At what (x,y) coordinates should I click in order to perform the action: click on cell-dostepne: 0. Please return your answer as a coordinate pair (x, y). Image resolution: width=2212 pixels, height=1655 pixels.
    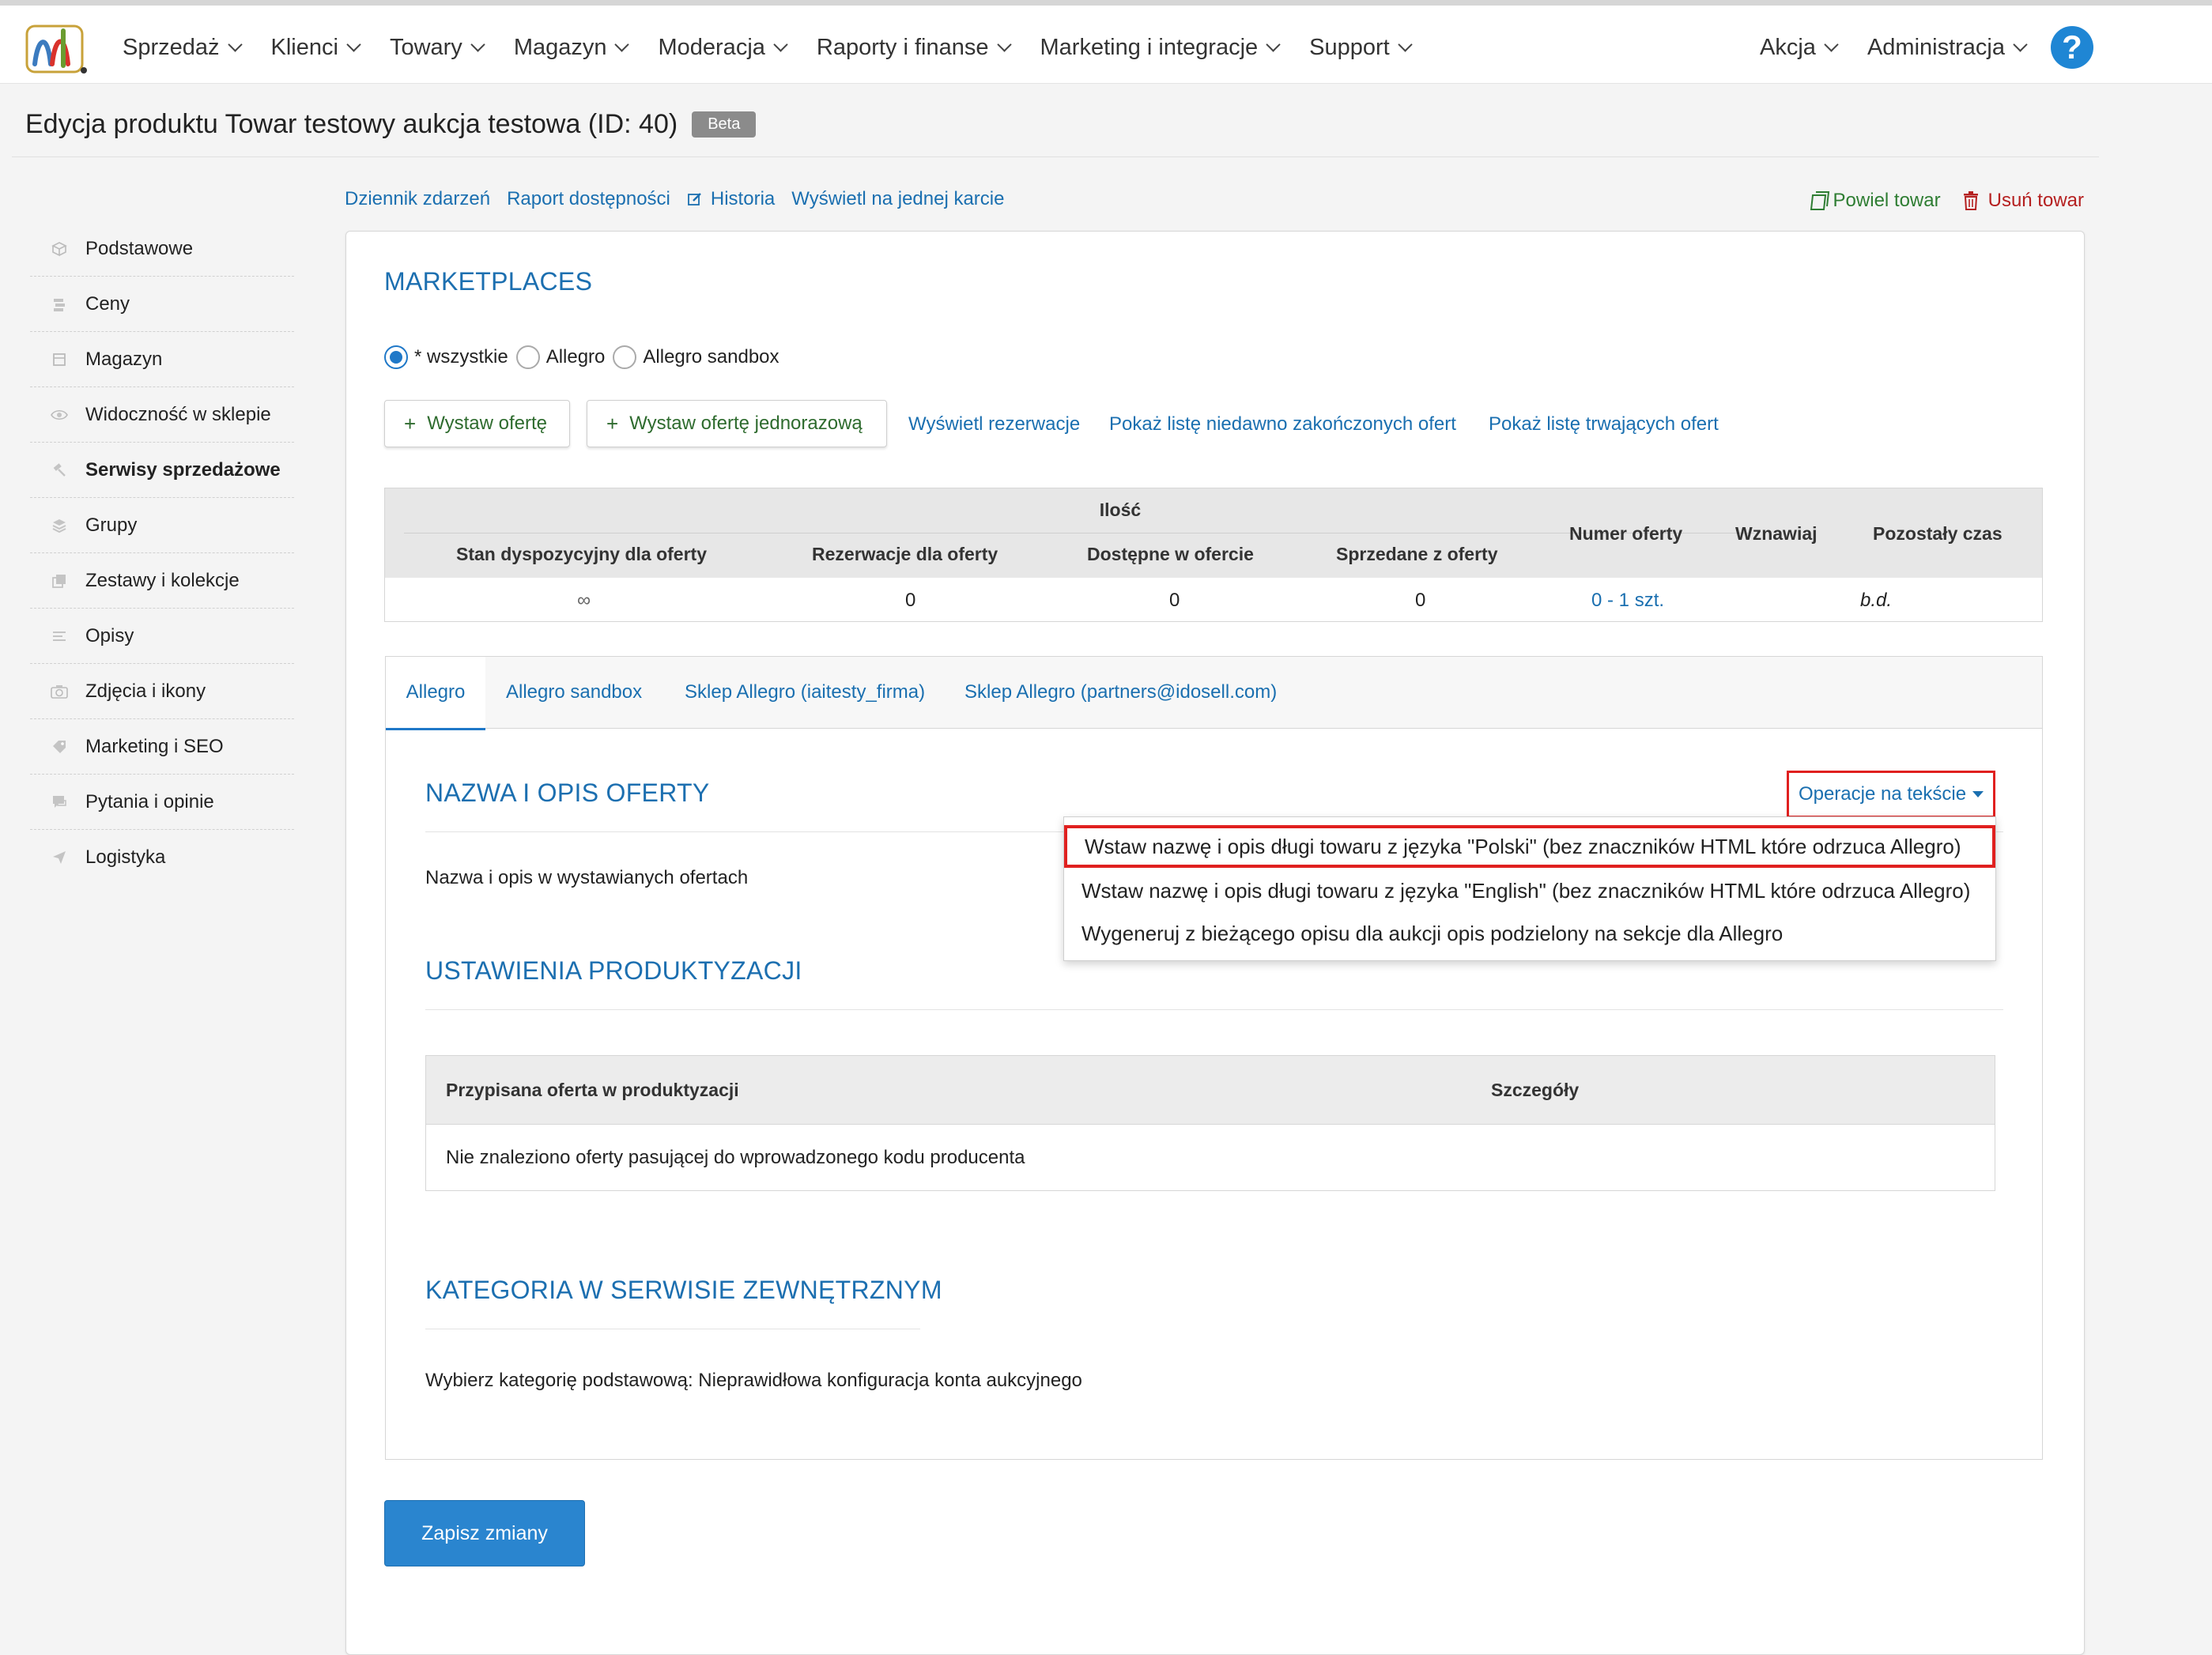
    Looking at the image, I should click on (1174, 600).